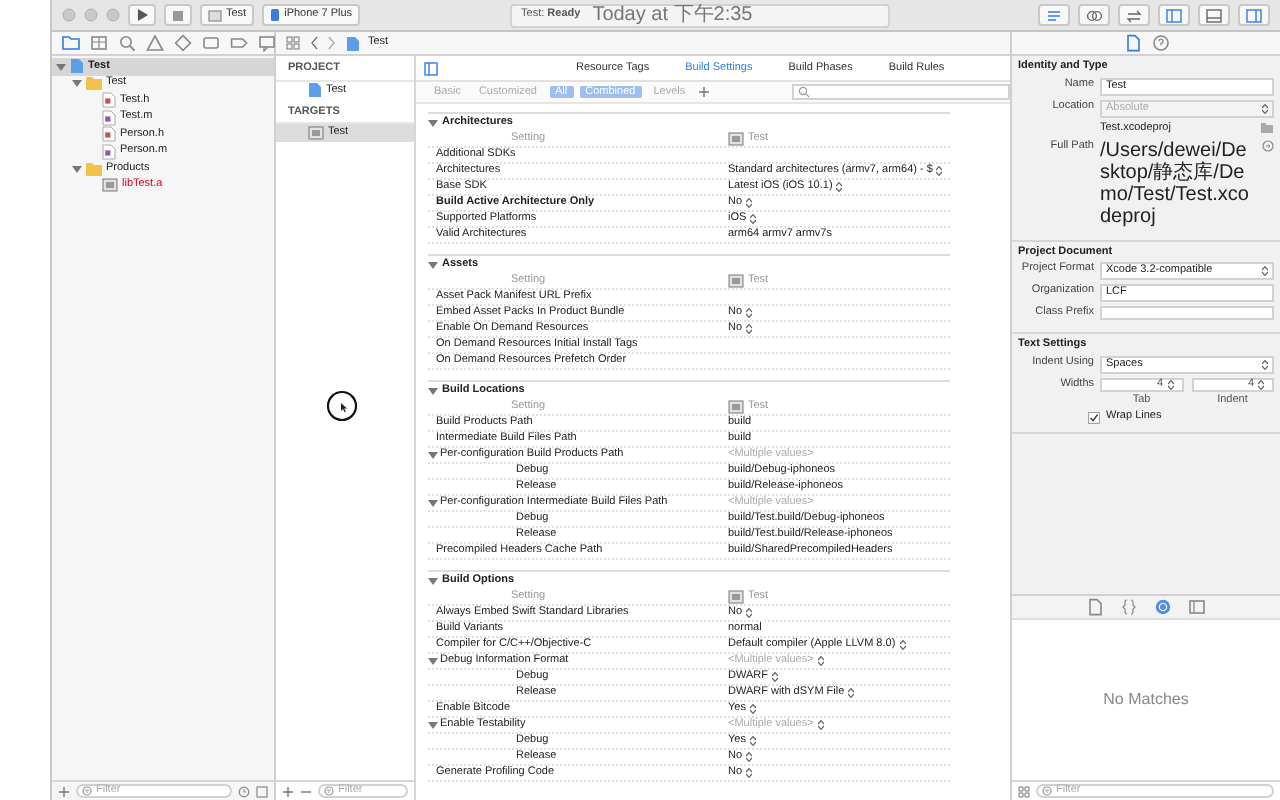 The width and height of the screenshot is (1280, 800). I want to click on recent-icon, so click(244, 791).